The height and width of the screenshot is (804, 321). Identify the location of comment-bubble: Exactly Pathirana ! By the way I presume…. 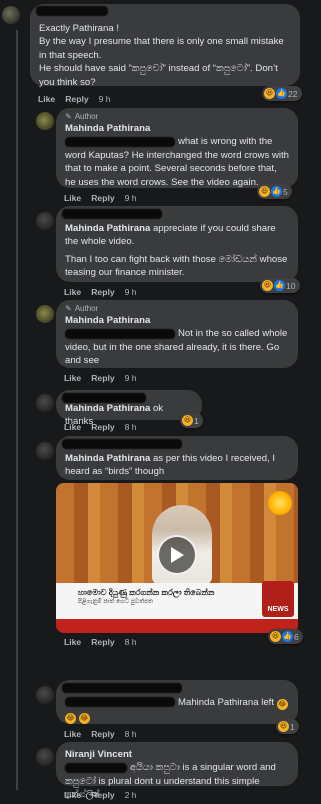
(165, 46).